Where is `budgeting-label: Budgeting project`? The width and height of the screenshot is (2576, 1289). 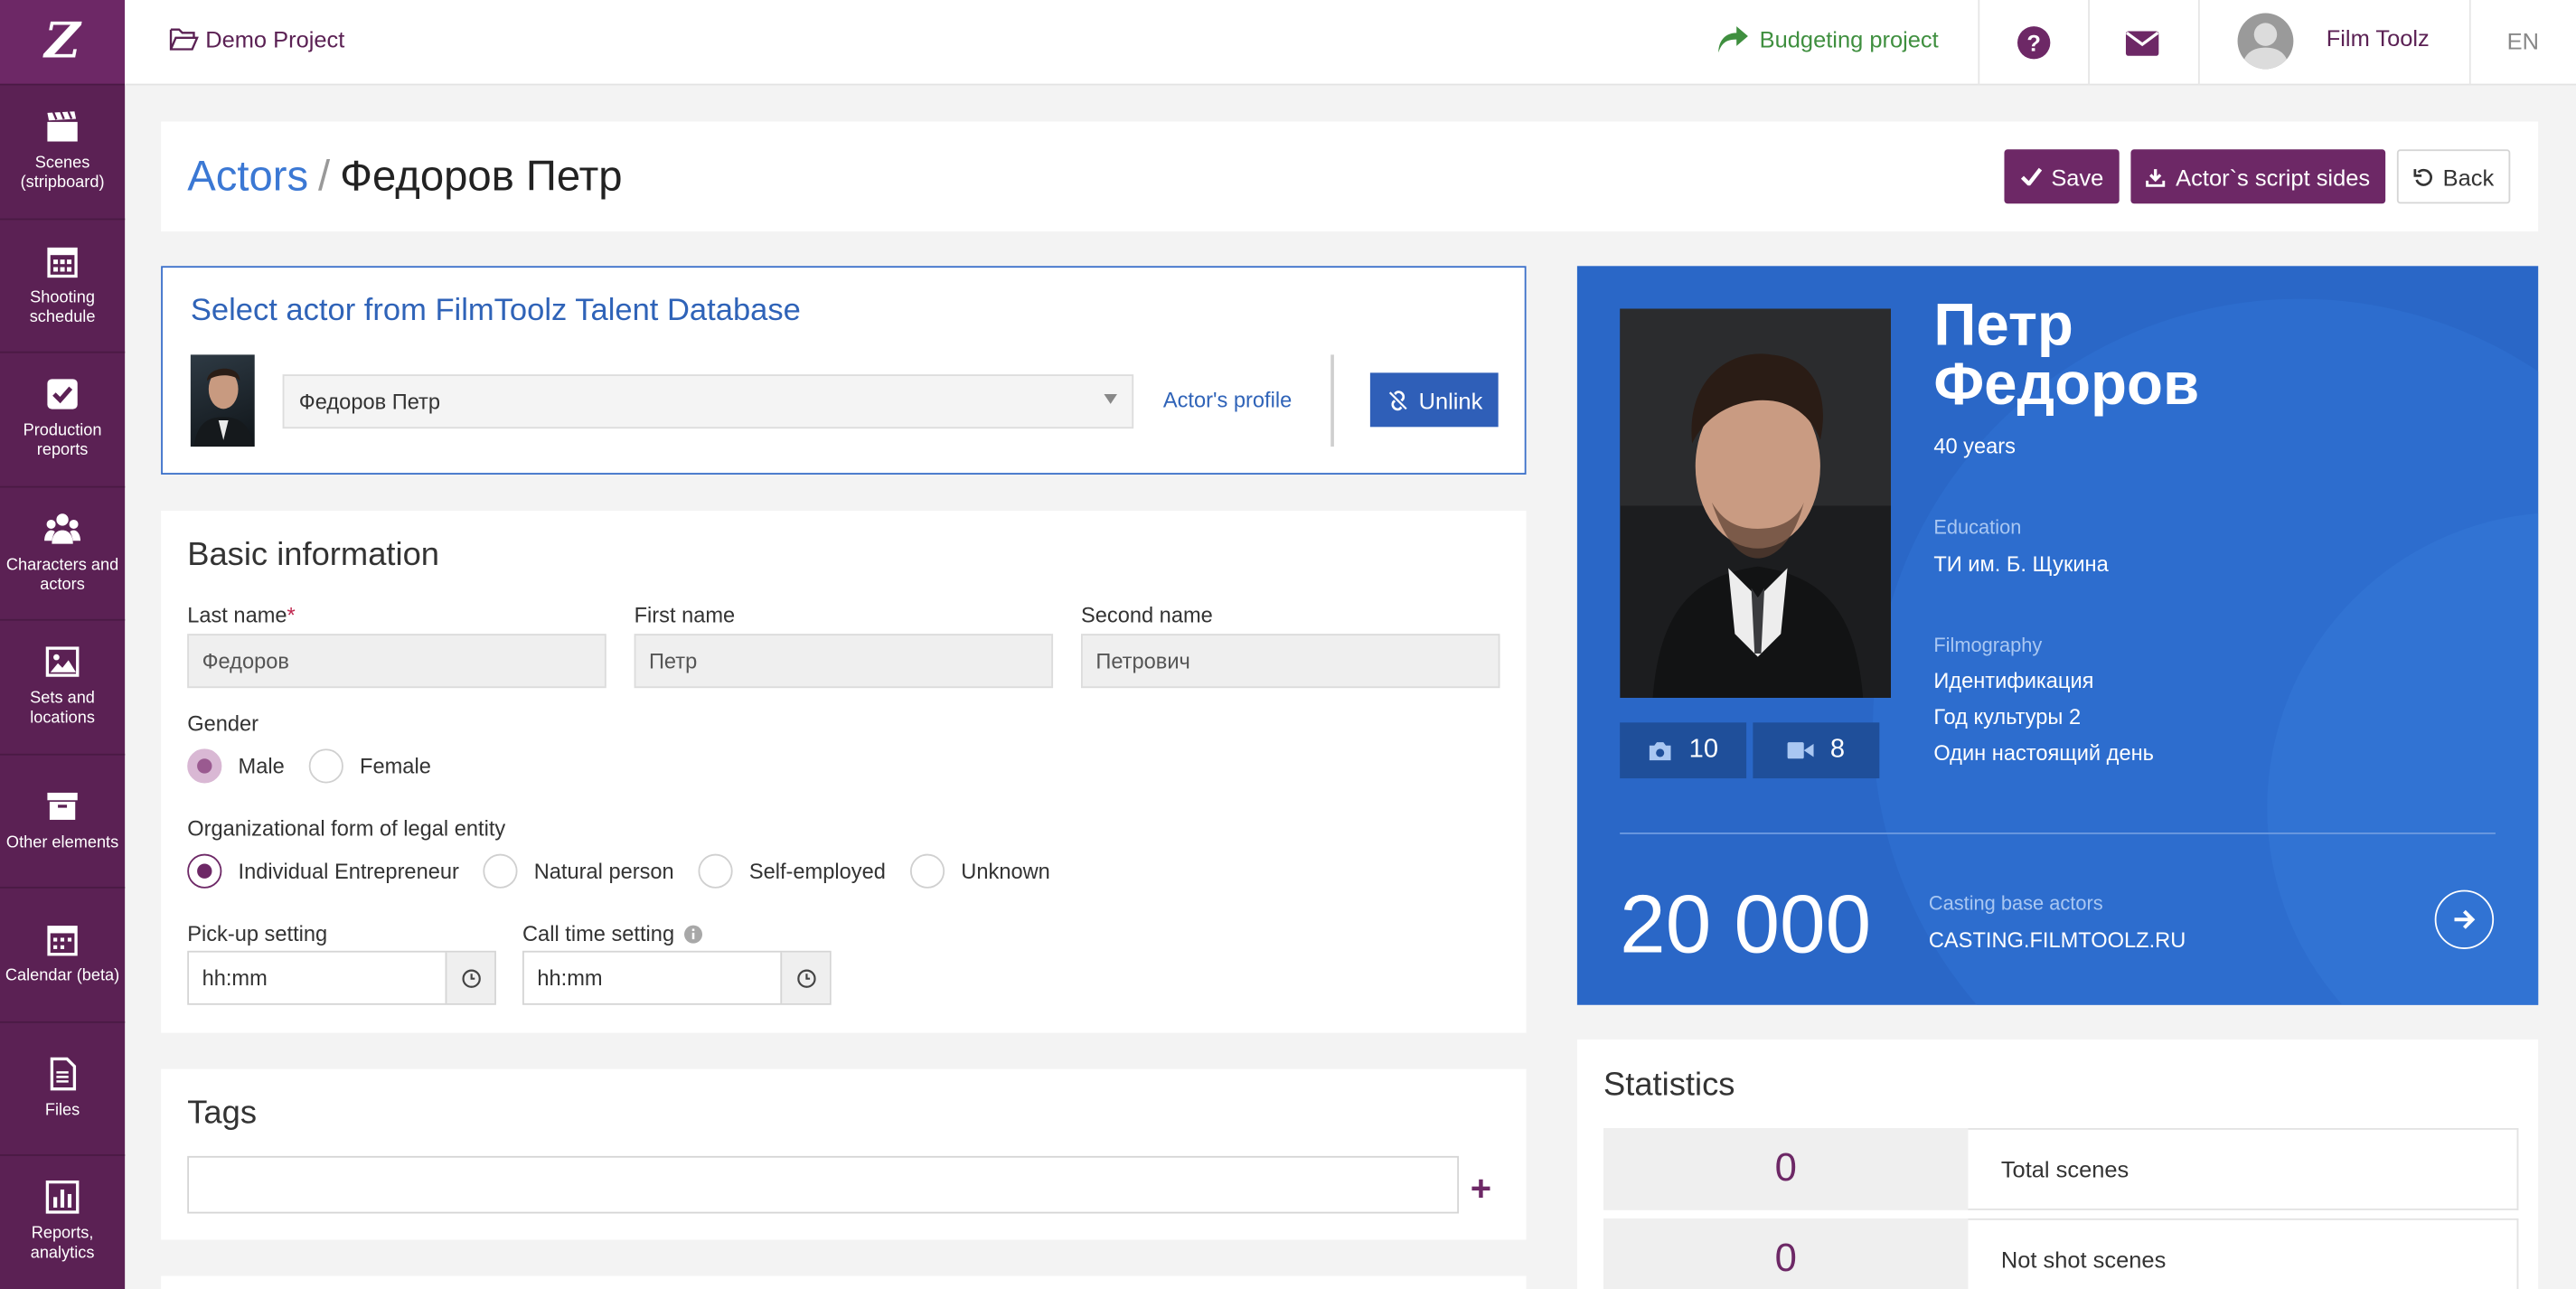 budgeting-label: Budgeting project is located at coordinates (1849, 39).